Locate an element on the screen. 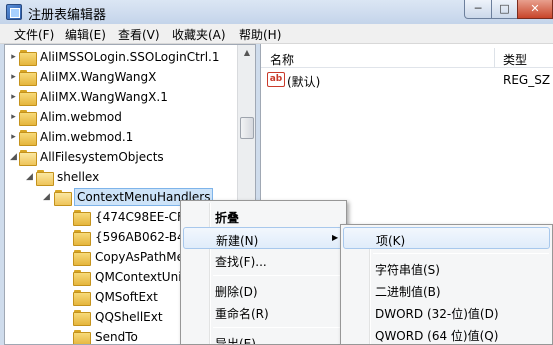  menu-item-export: 导出(E) is located at coordinates (263, 337).